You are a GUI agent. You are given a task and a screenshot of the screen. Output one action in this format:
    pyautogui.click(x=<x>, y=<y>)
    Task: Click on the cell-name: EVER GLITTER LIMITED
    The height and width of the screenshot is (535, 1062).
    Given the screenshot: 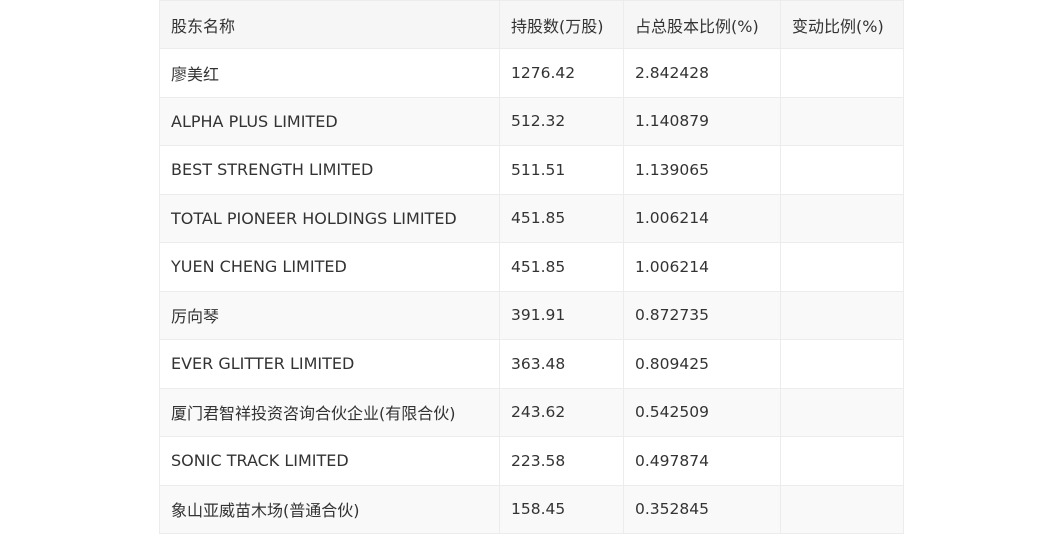 What is the action you would take?
    pyautogui.click(x=329, y=364)
    